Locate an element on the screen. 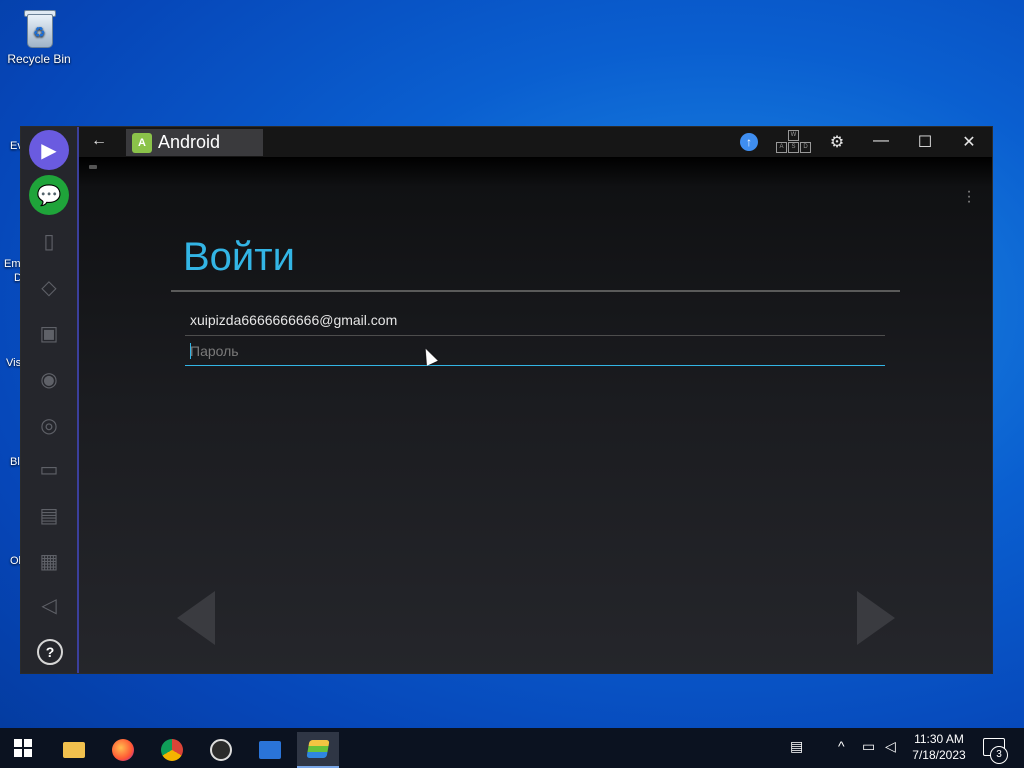  password-field is located at coordinates (535, 352).